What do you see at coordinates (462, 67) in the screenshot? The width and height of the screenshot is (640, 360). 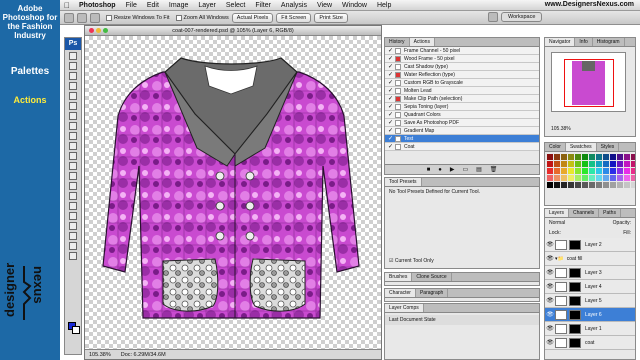 I see `action-item: ✓ Cast Shadow (type)` at bounding box center [462, 67].